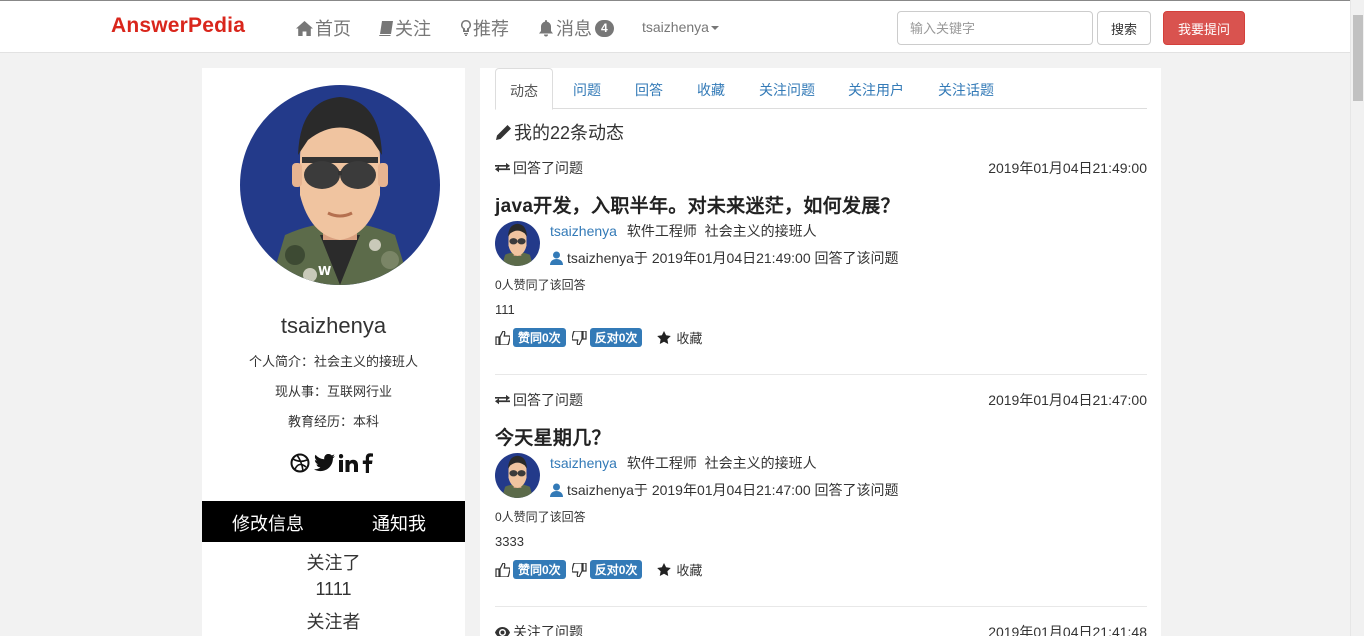  Describe the element at coordinates (333, 521) in the screenshot. I see `profile-action-bar: 修改信息 通知我` at that location.